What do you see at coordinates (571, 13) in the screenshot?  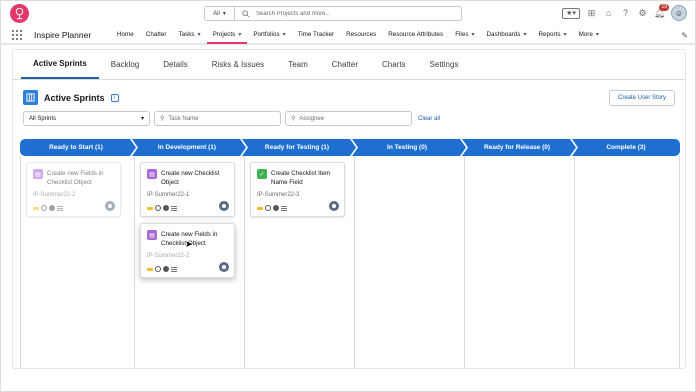 I see `favorites-button: ★▾` at bounding box center [571, 13].